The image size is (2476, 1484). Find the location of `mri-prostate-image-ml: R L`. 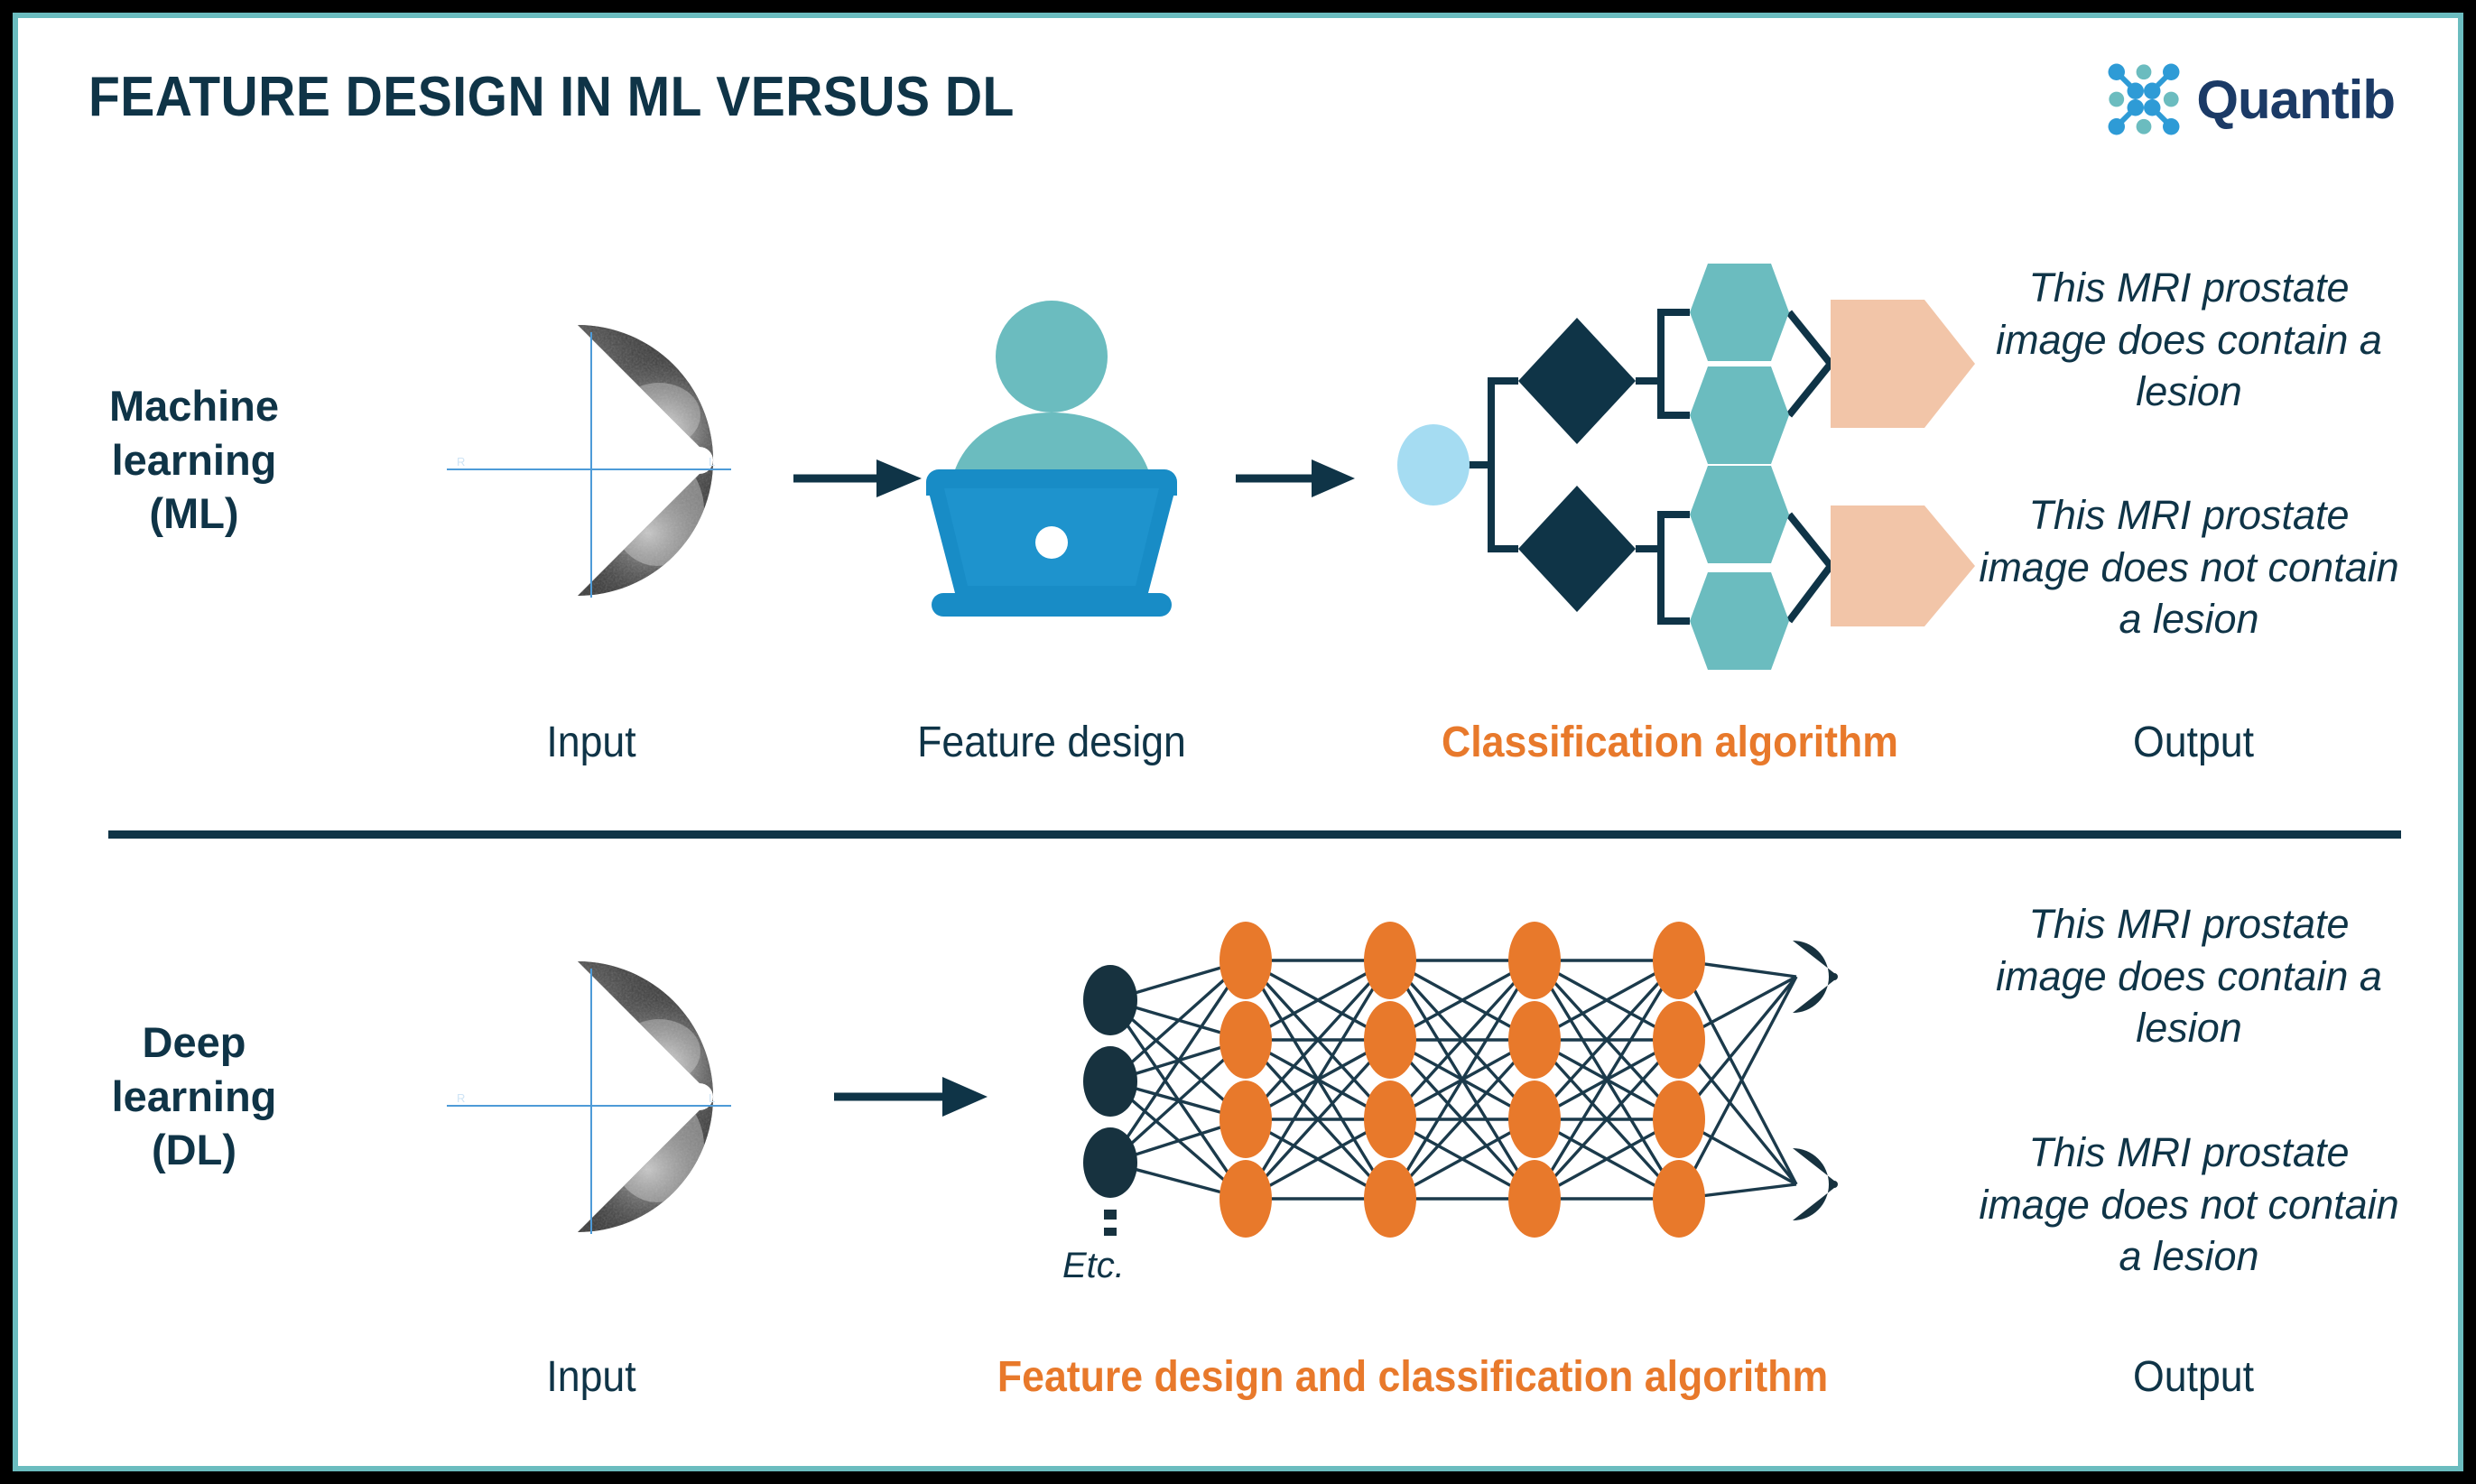

mri-prostate-image-ml: R L is located at coordinates (589, 461).